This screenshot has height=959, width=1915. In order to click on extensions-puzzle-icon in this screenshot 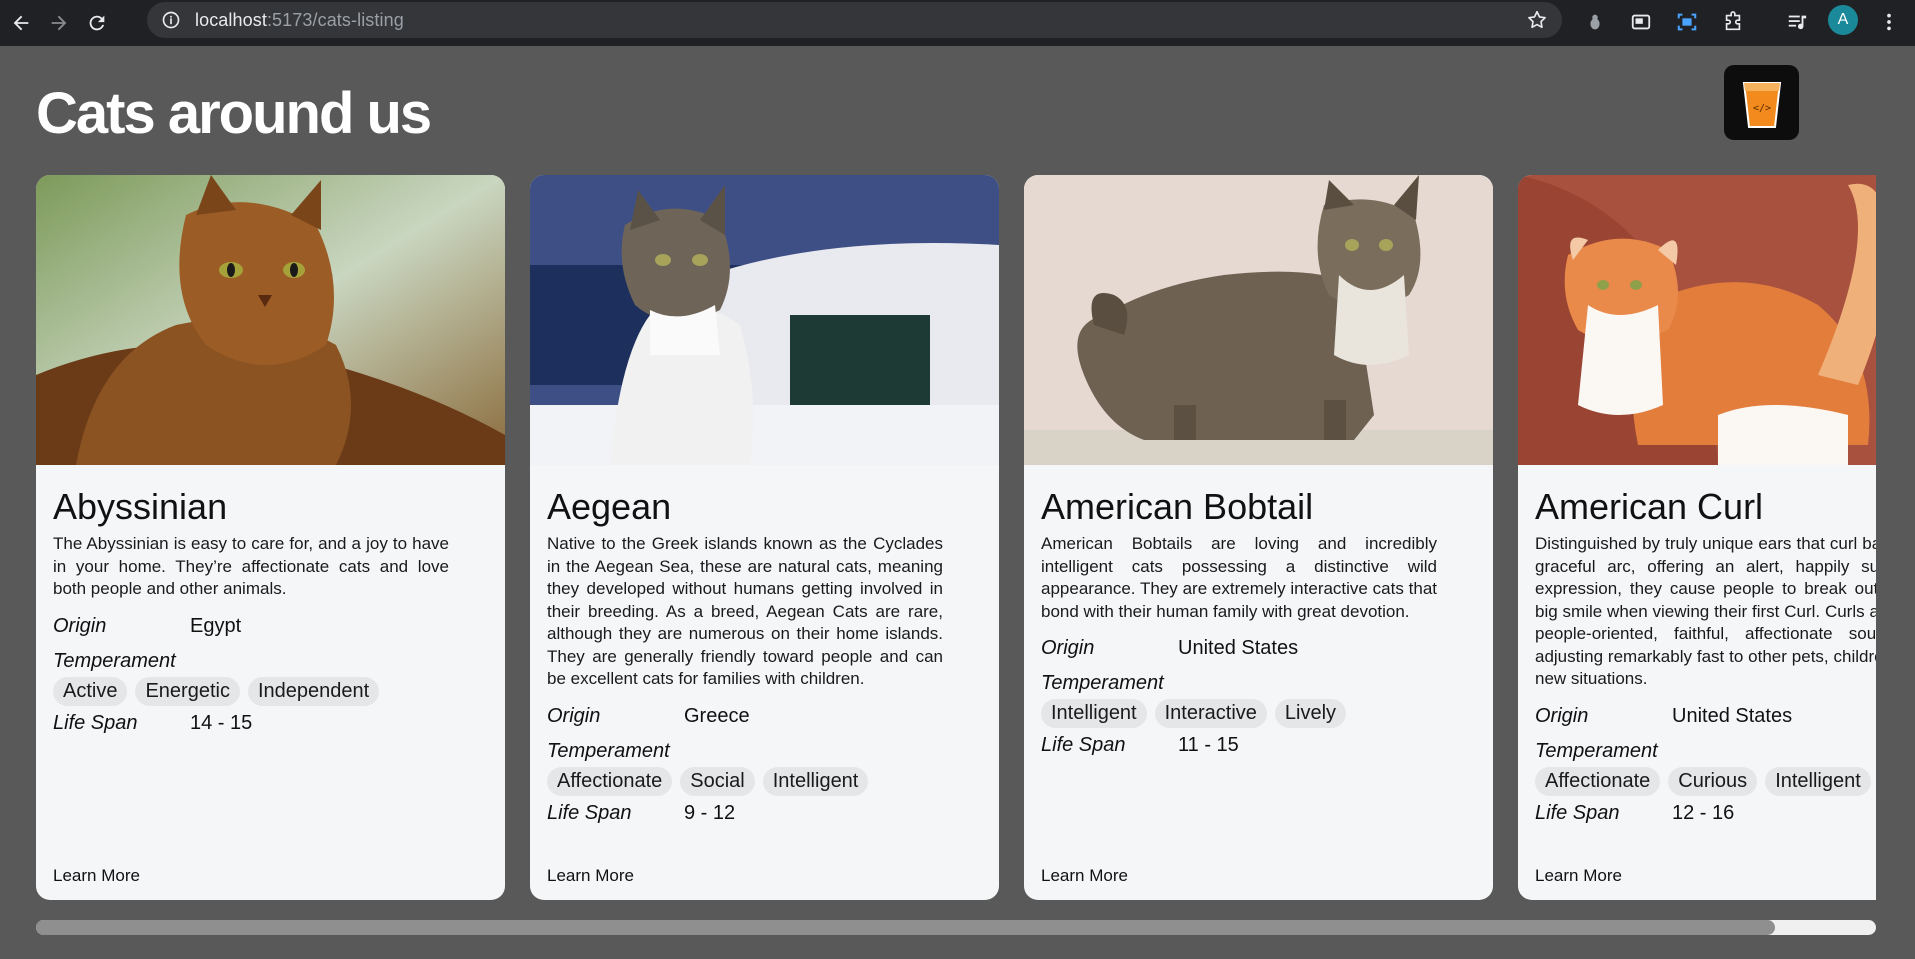, I will do `click(1733, 22)`.